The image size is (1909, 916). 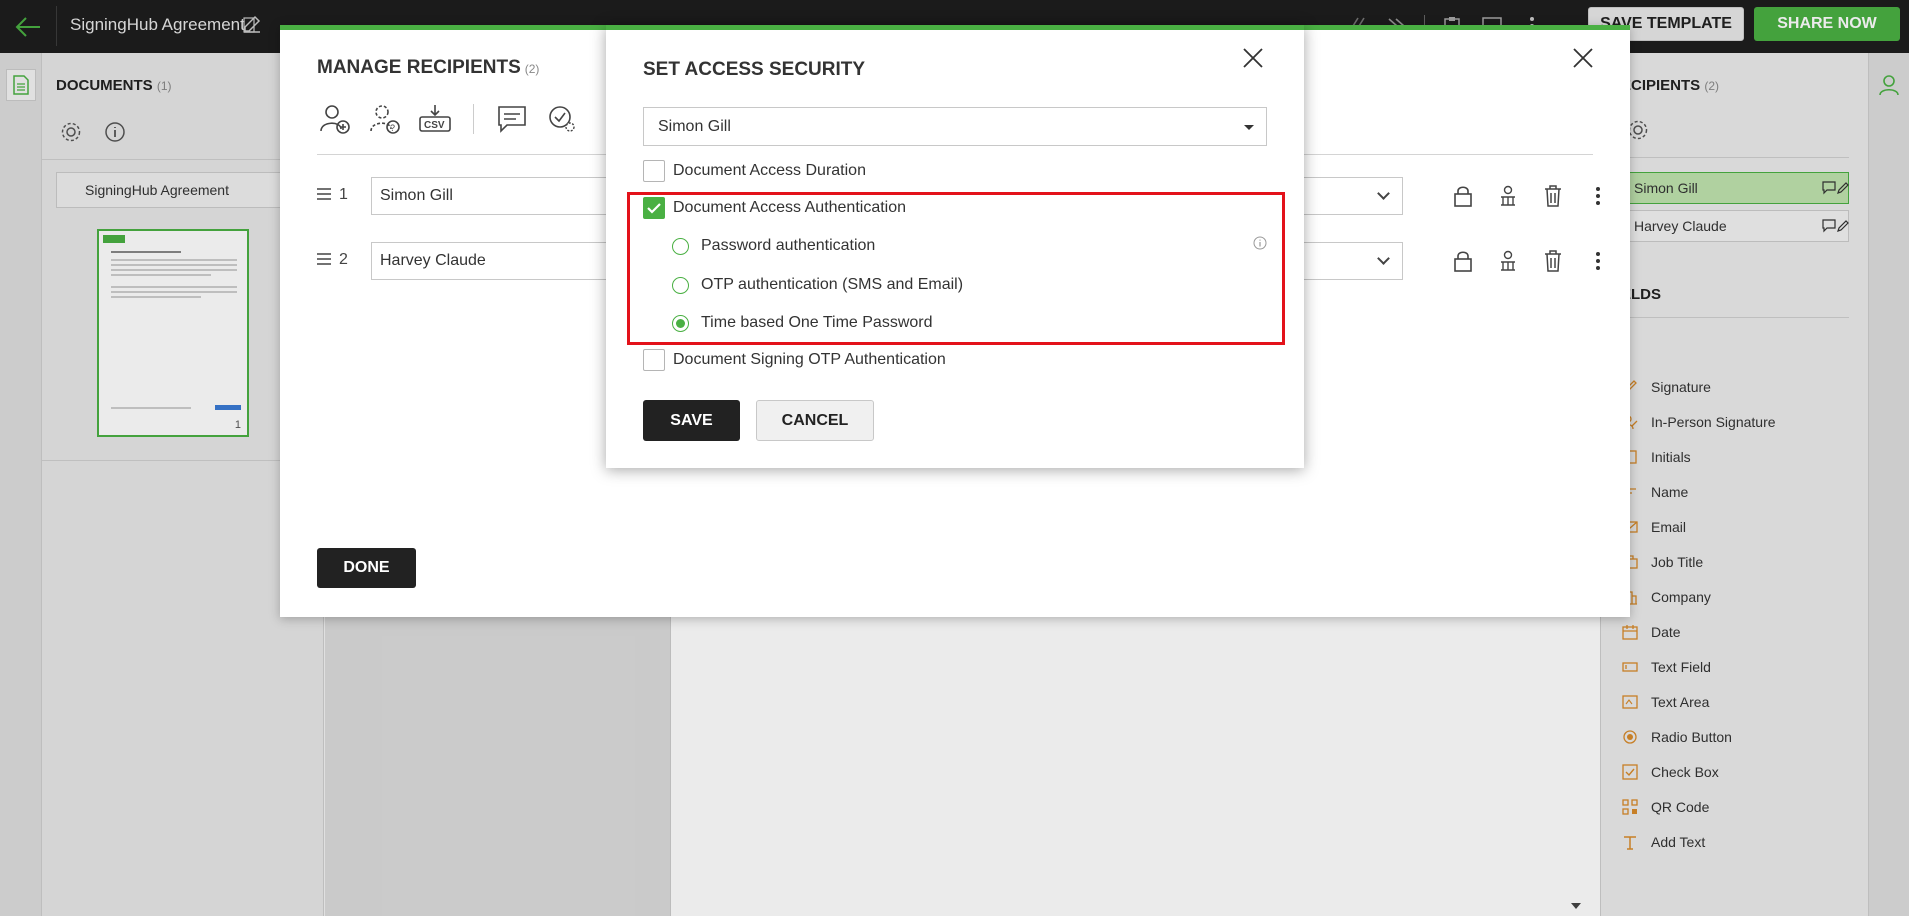 What do you see at coordinates (416, 195) in the screenshot?
I see `recipient-name-value: Simon Gill` at bounding box center [416, 195].